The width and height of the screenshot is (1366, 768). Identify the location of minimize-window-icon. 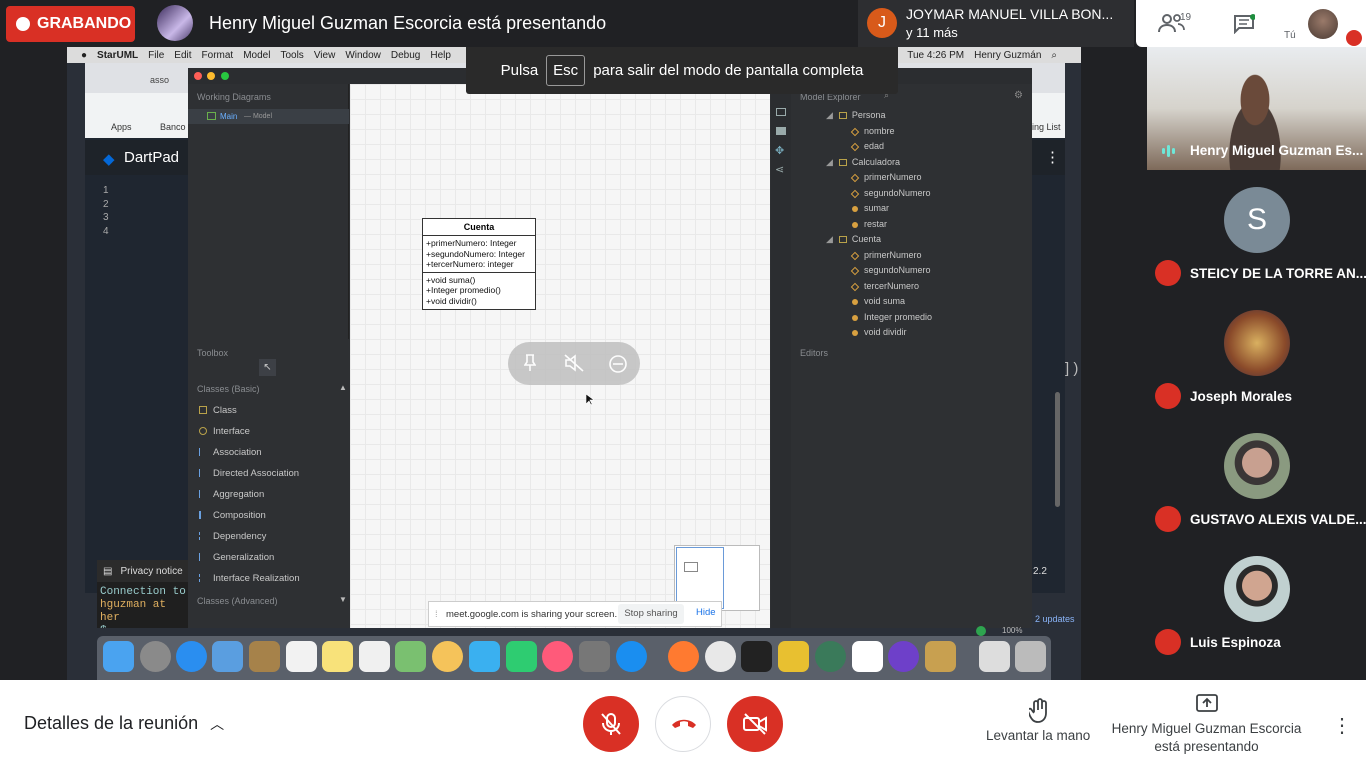
(211, 76).